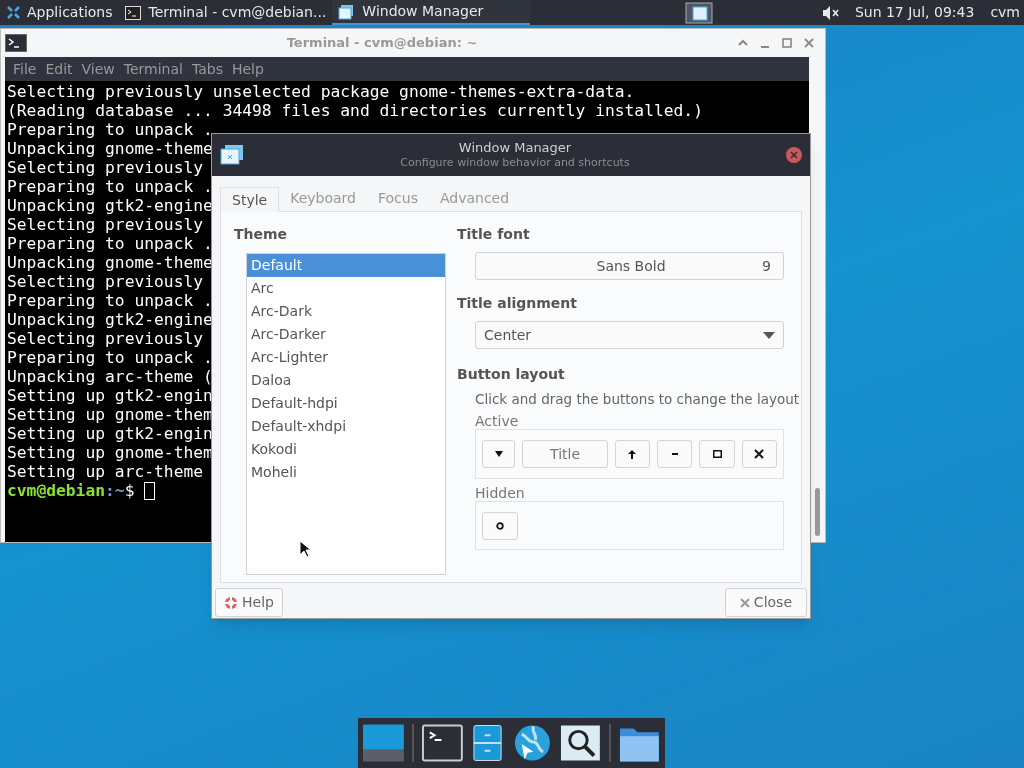  I want to click on close-button, so click(759, 454).